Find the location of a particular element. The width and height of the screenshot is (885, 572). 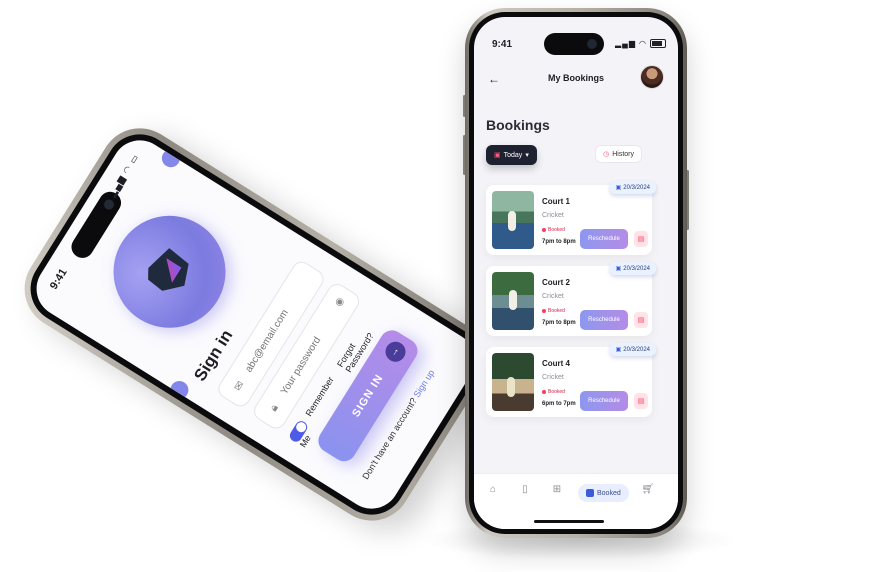

history-filter-button: ◷ History is located at coordinates (618, 154).